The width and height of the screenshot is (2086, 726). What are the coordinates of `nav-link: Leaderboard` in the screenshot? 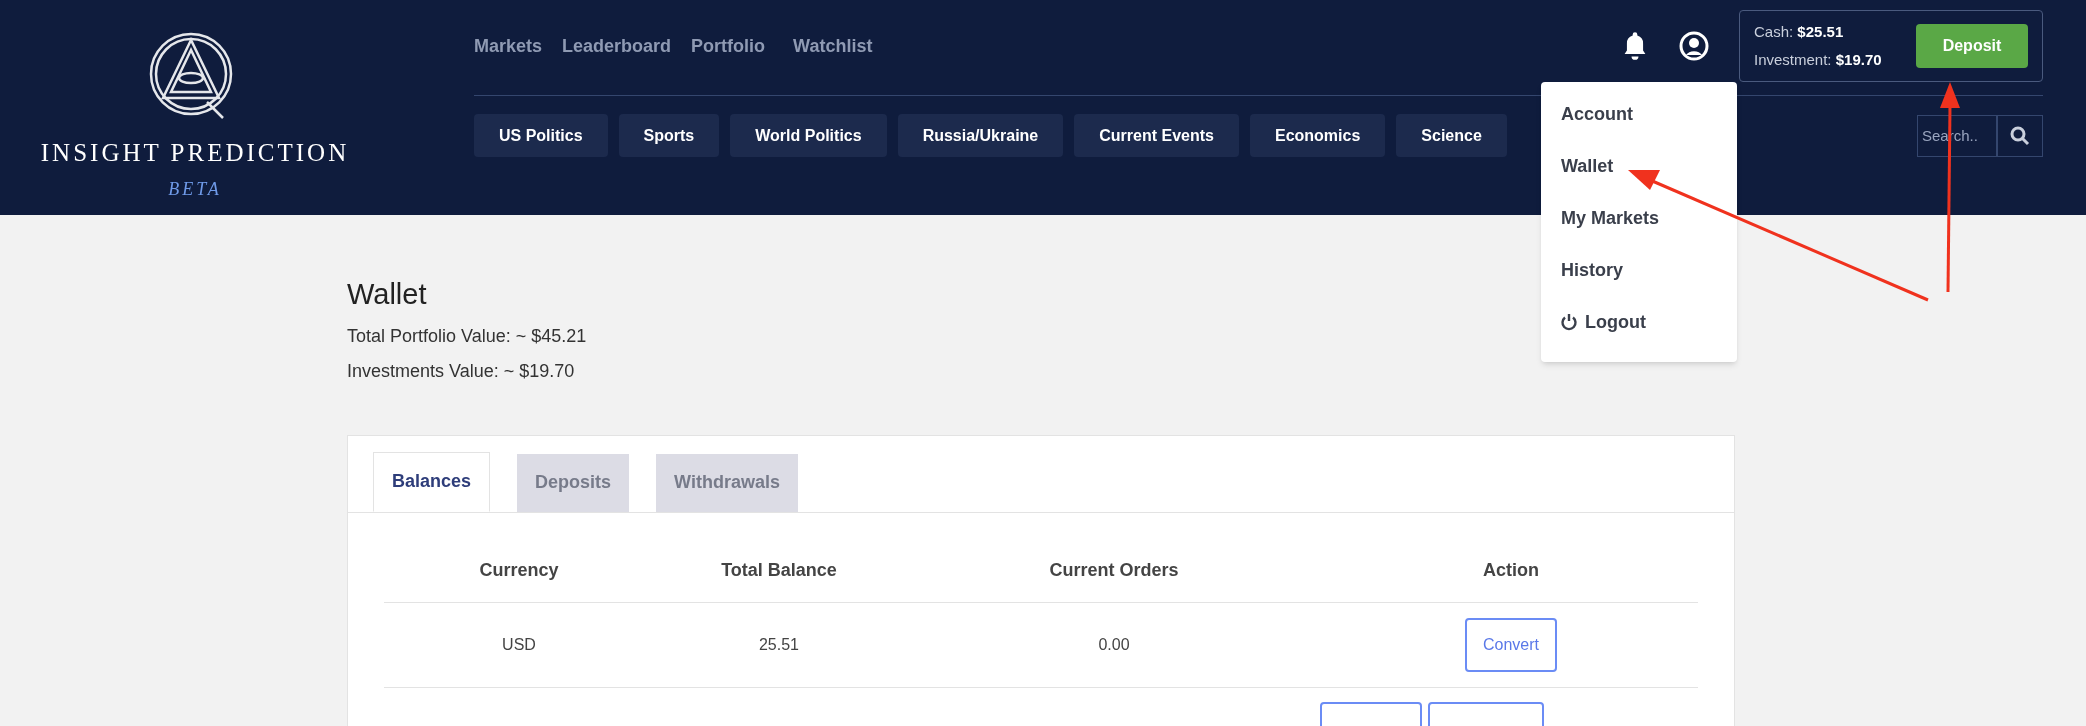 It's located at (617, 46).